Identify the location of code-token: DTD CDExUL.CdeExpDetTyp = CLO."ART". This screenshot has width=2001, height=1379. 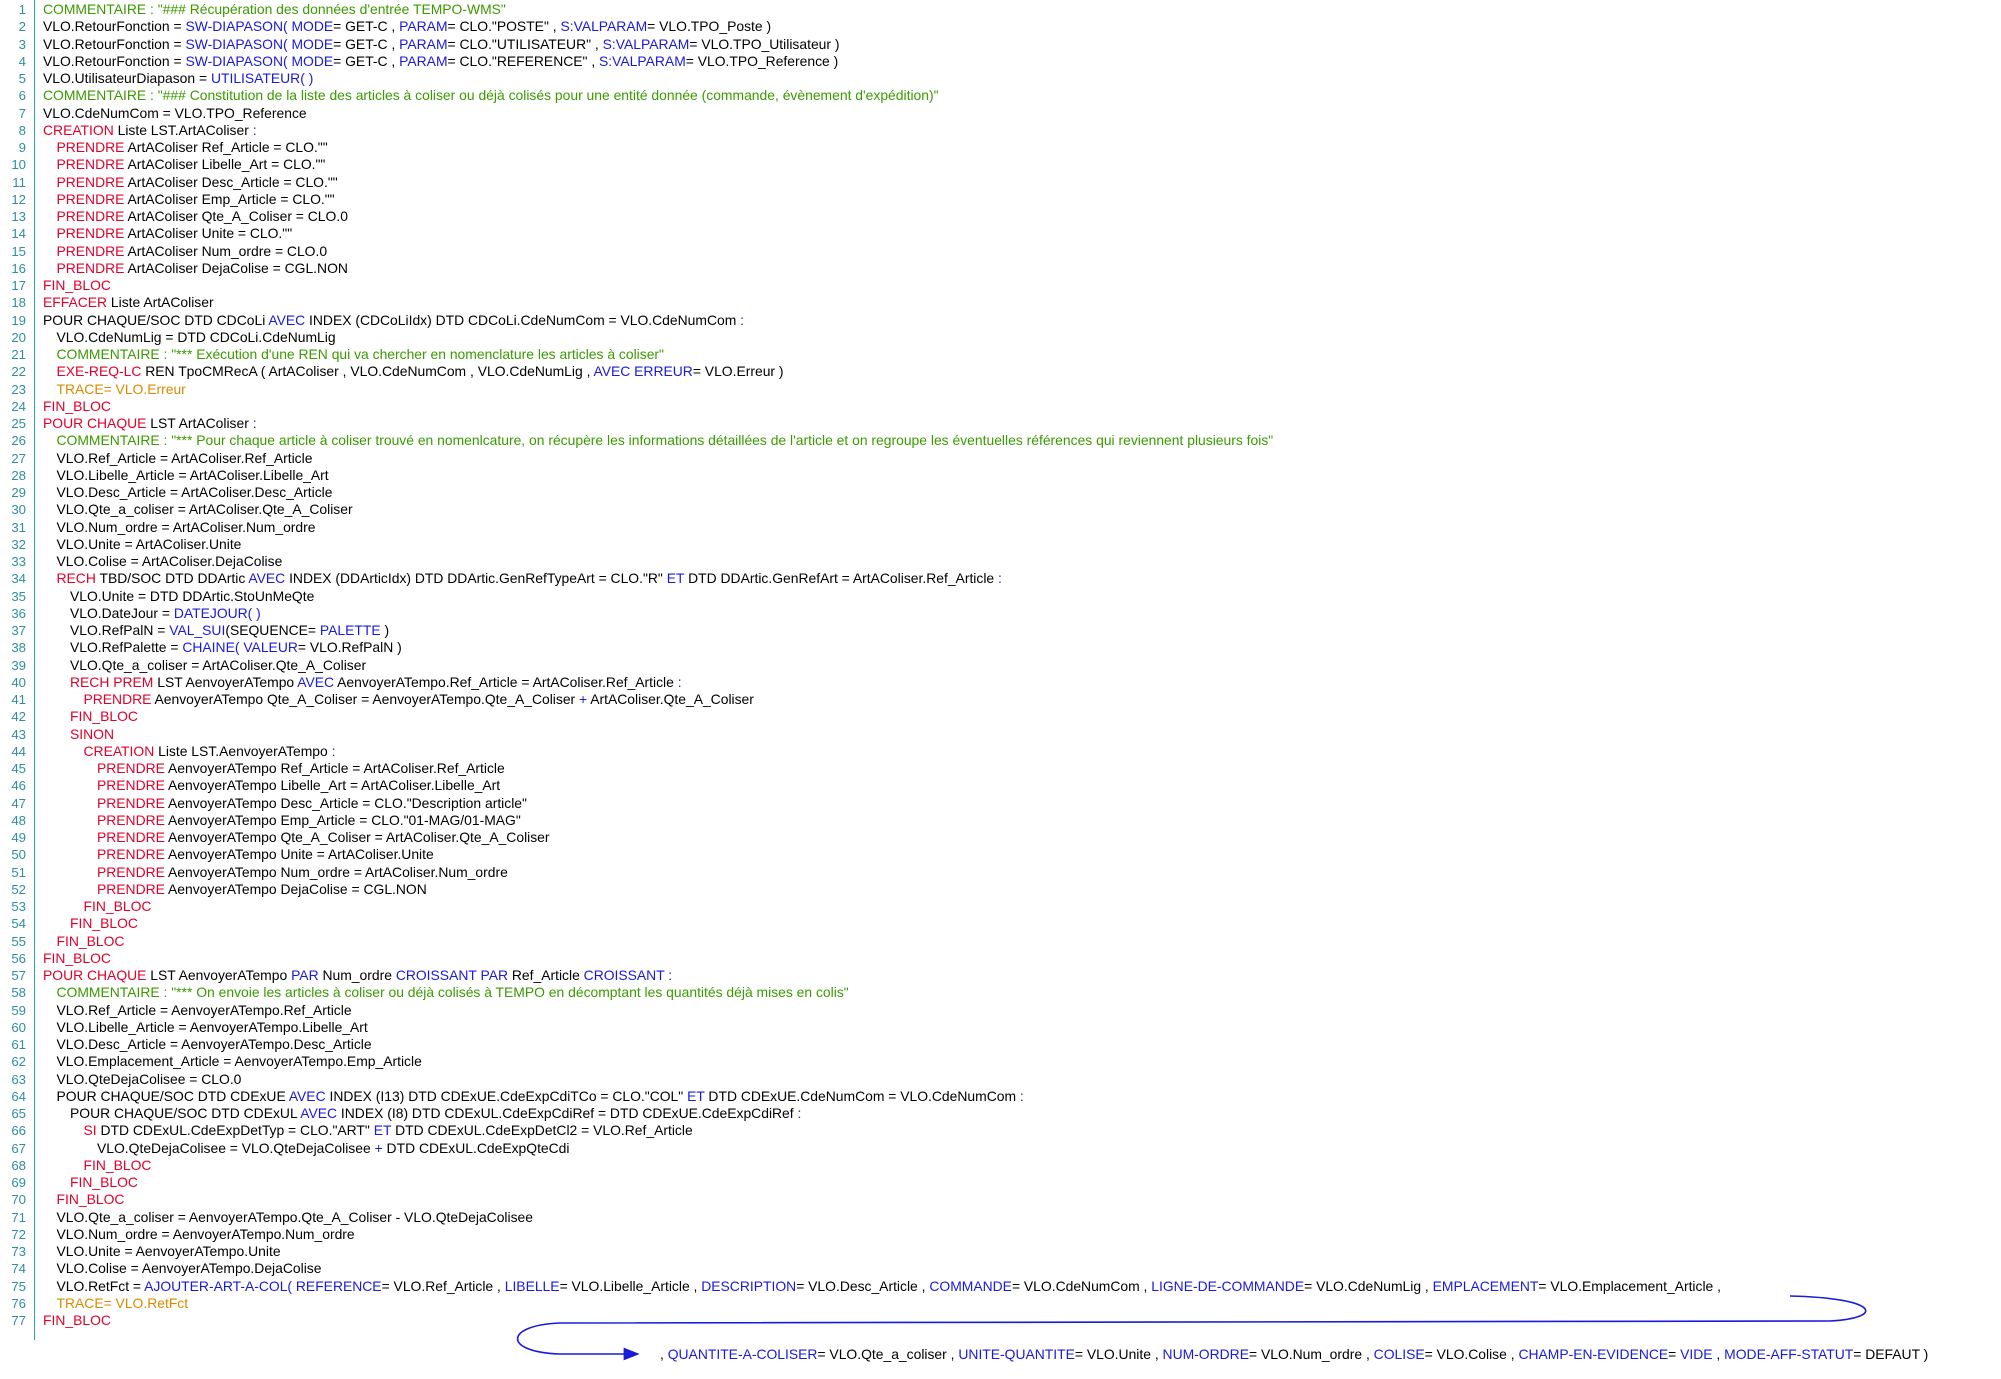
(235, 1130).